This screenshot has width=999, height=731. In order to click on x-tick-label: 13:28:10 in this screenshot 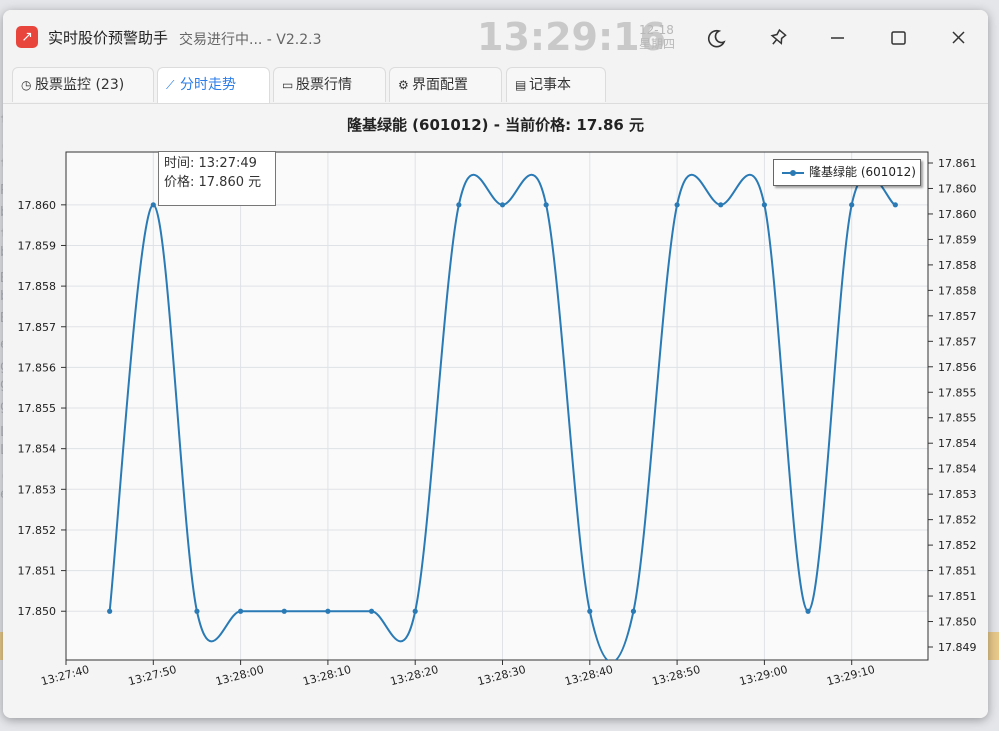, I will do `click(326, 675)`.